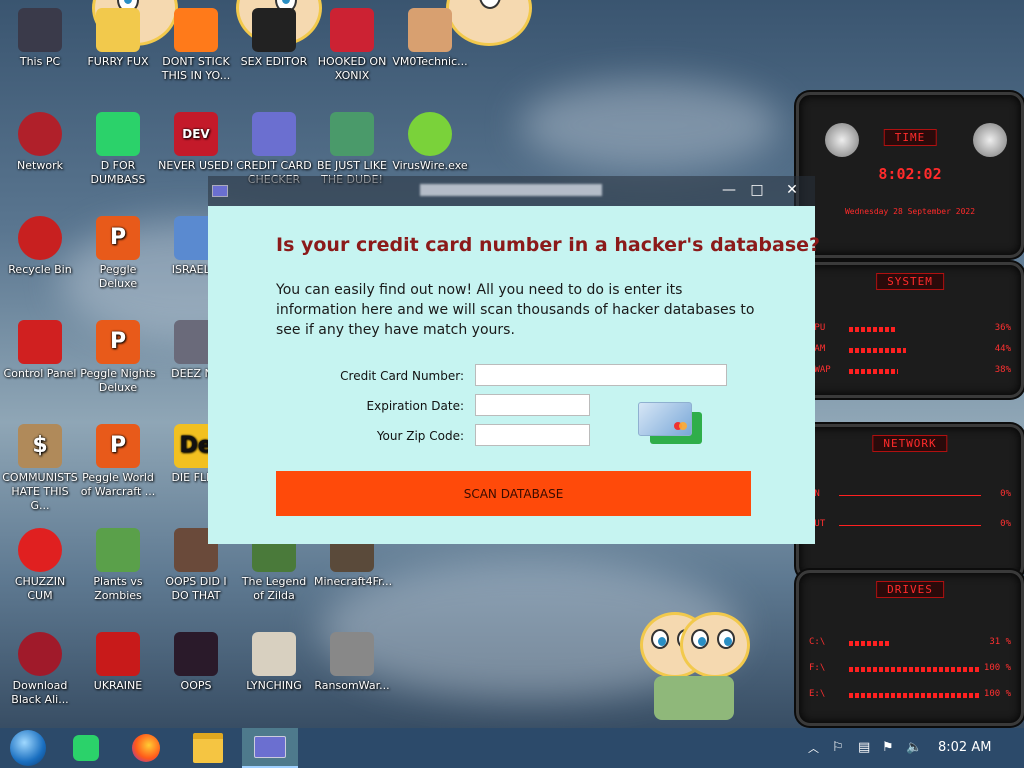 This screenshot has width=1024, height=768. I want to click on system-row-value: 44%, so click(1002, 349).